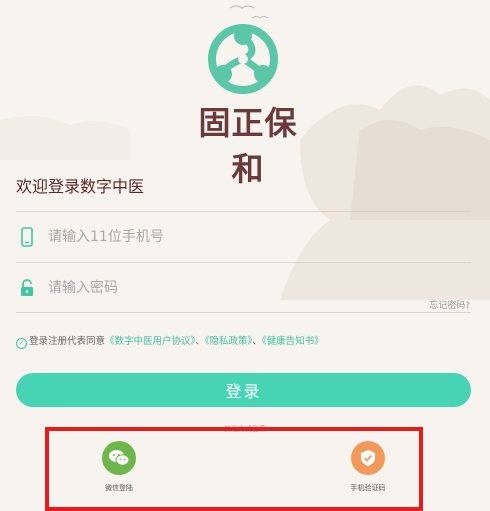  I want to click on wechat-icon, so click(119, 458).